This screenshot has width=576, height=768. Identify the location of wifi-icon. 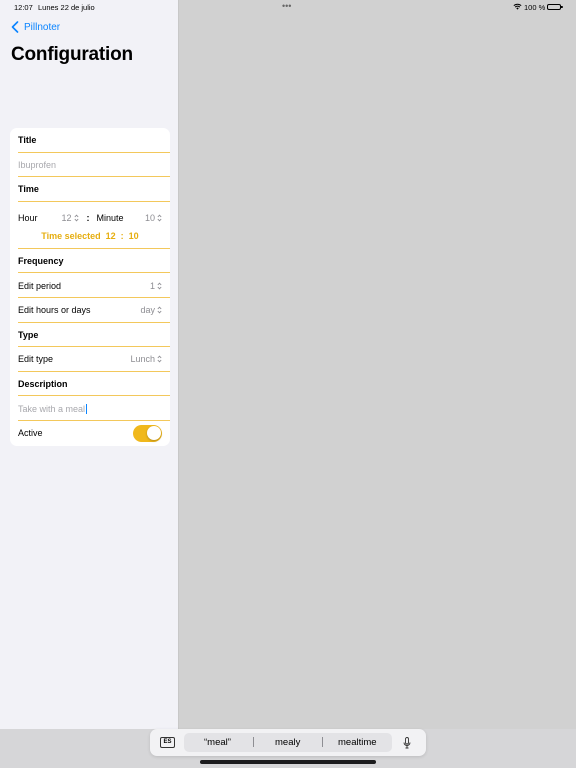
(517, 6).